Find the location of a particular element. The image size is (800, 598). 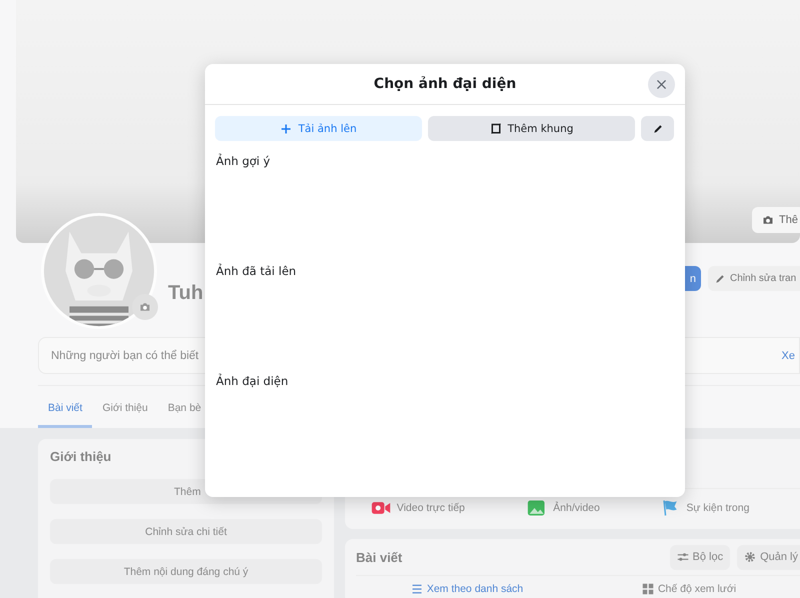

profile-tab: Giới thiệu is located at coordinates (125, 408).